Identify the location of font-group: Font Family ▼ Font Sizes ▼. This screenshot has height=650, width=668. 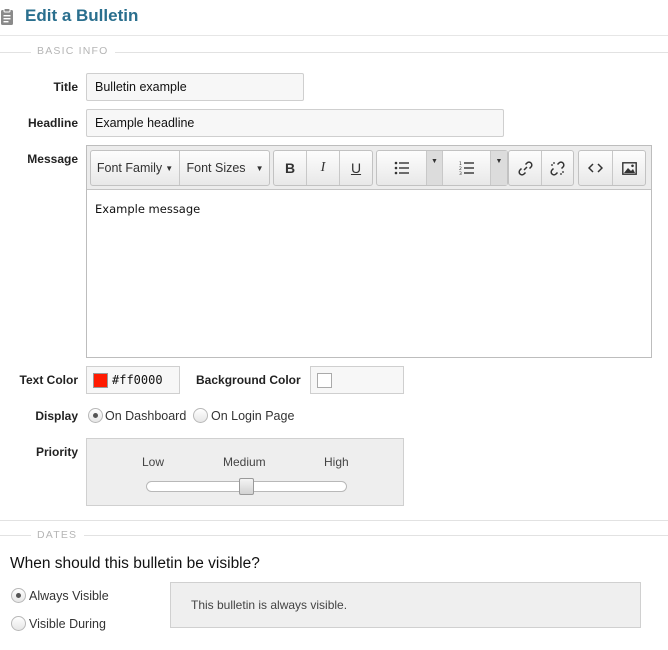
(180, 168).